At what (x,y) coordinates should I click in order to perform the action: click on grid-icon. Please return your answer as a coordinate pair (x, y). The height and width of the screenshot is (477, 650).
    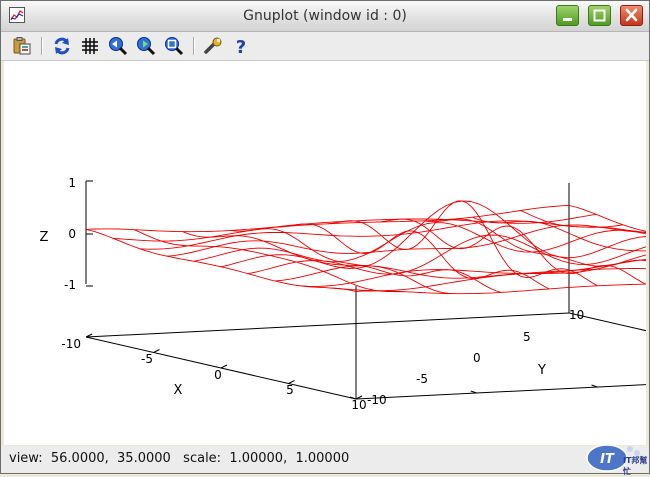
    Looking at the image, I should click on (90, 46).